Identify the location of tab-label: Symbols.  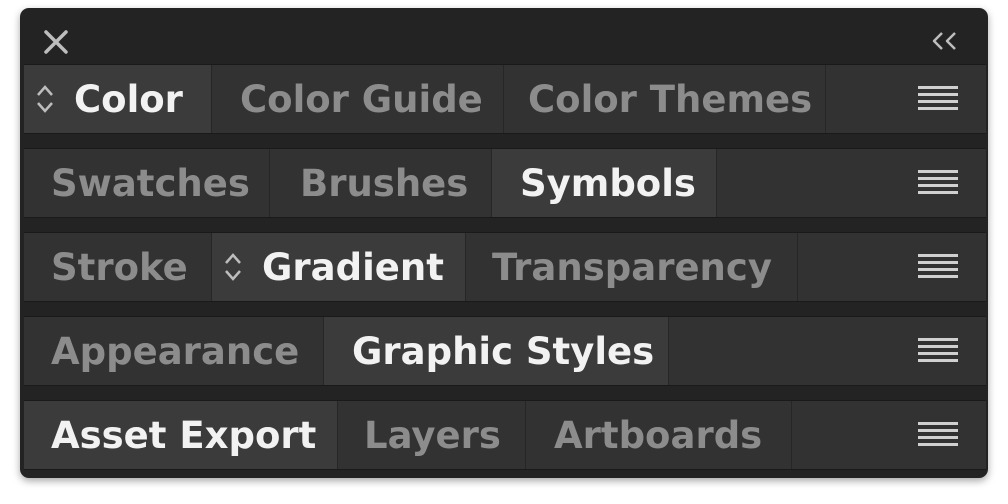
(608, 183).